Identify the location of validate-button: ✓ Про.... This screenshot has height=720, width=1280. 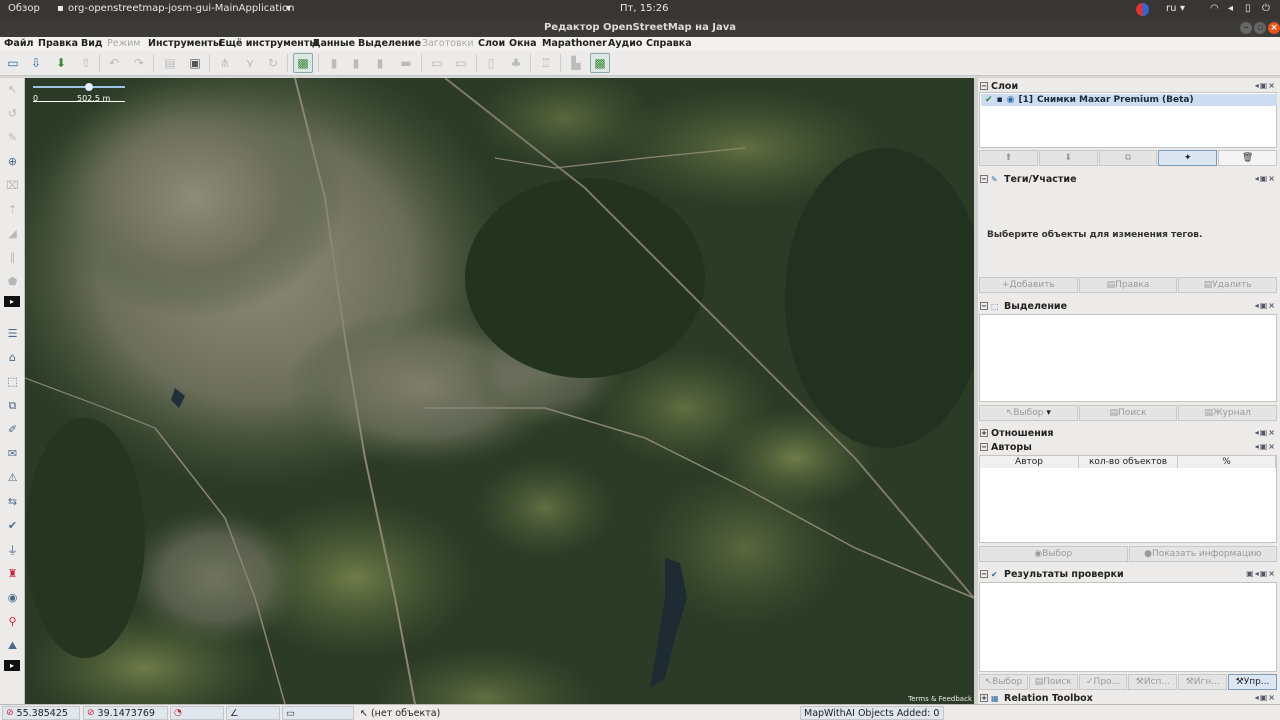
(1103, 682).